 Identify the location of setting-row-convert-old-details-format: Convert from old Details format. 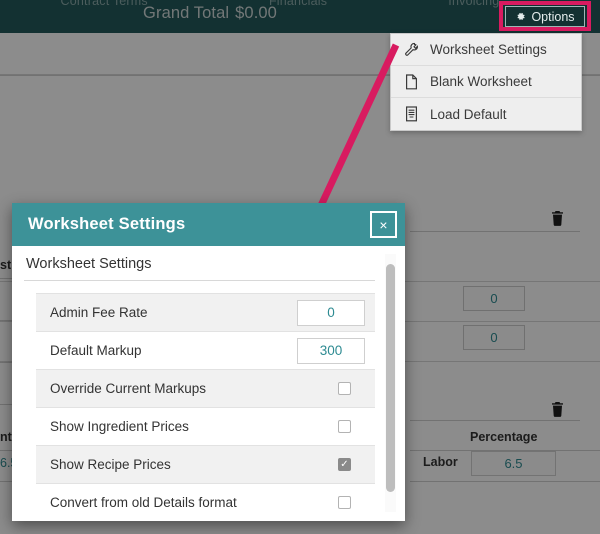
(205, 502).